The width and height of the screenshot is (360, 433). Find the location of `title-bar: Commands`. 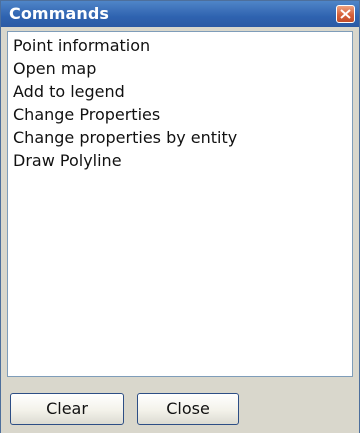

title-bar: Commands is located at coordinates (180, 14).